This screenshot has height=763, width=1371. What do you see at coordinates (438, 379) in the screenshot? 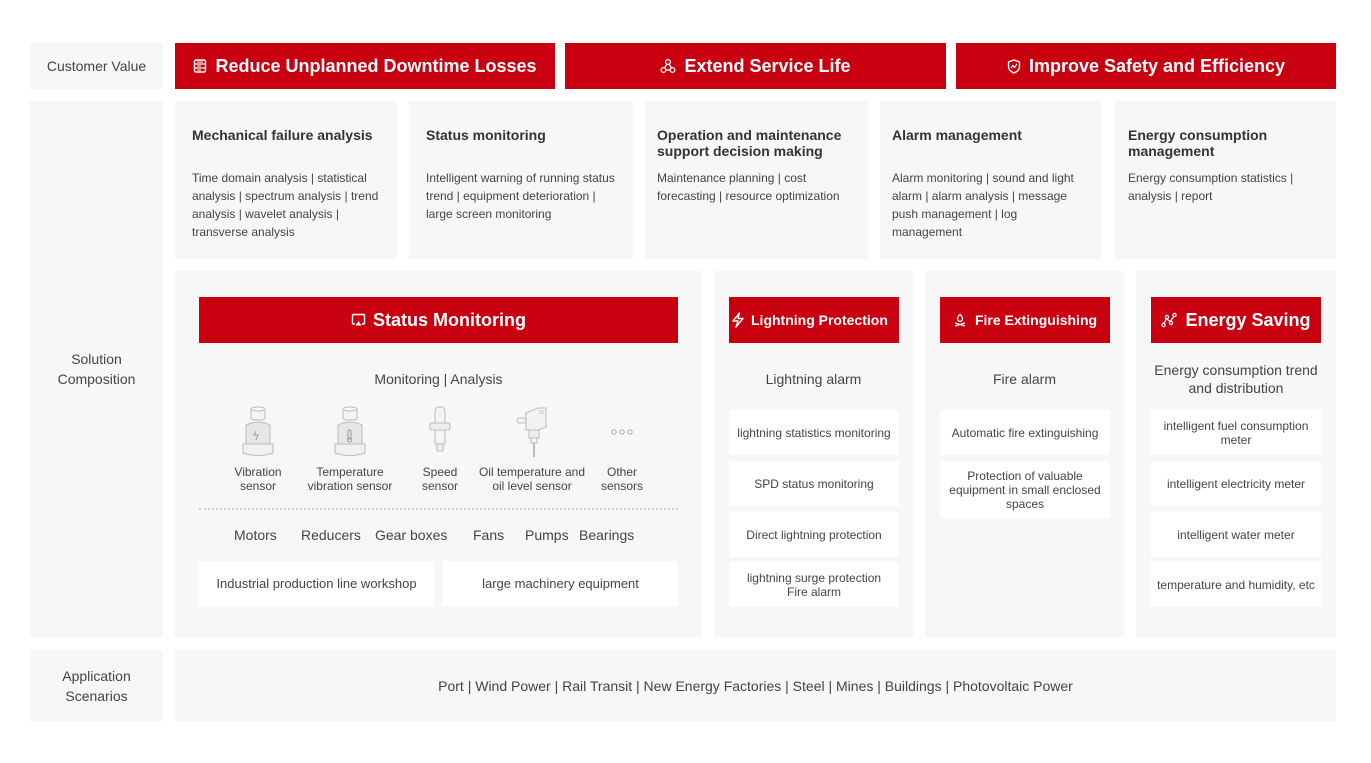
I see `status-monitoring-subtitle: Monitoring | Analysis` at bounding box center [438, 379].